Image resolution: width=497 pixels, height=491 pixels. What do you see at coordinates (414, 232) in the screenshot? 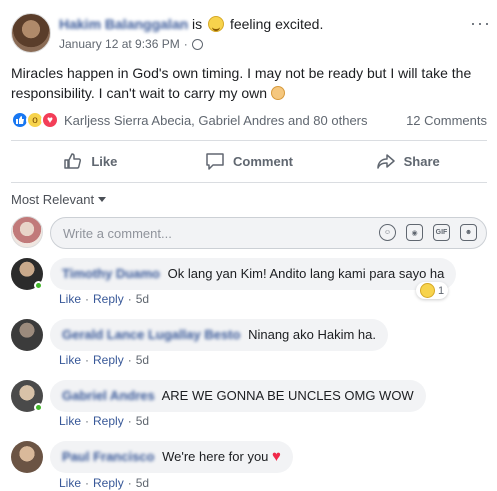
I see `camera-icon: ◉` at bounding box center [414, 232].